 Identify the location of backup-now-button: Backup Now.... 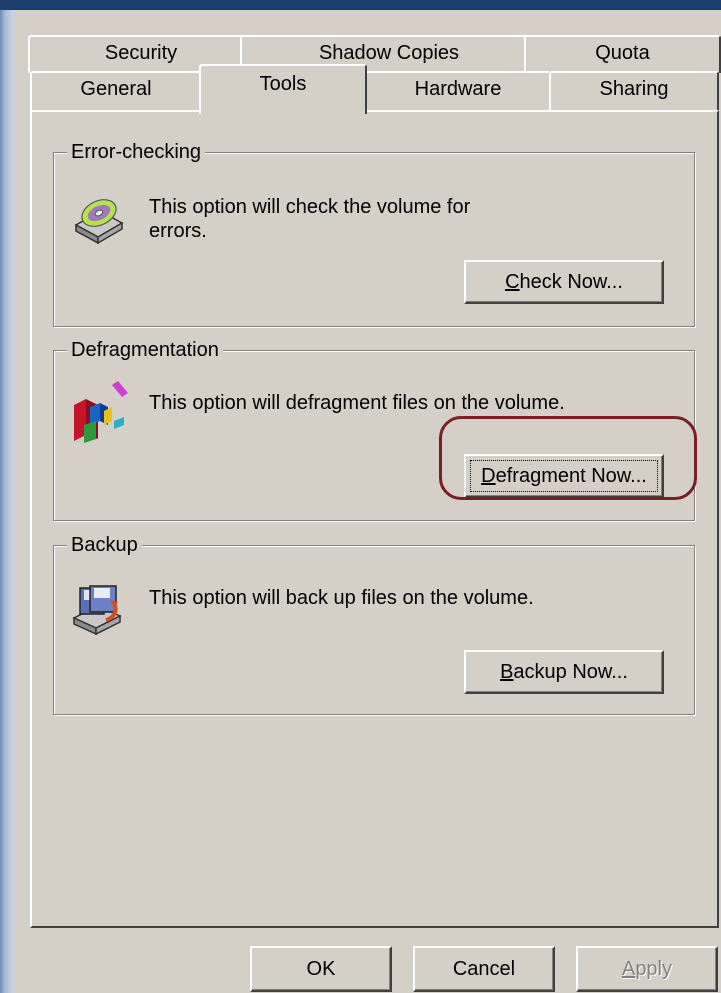
(564, 672).